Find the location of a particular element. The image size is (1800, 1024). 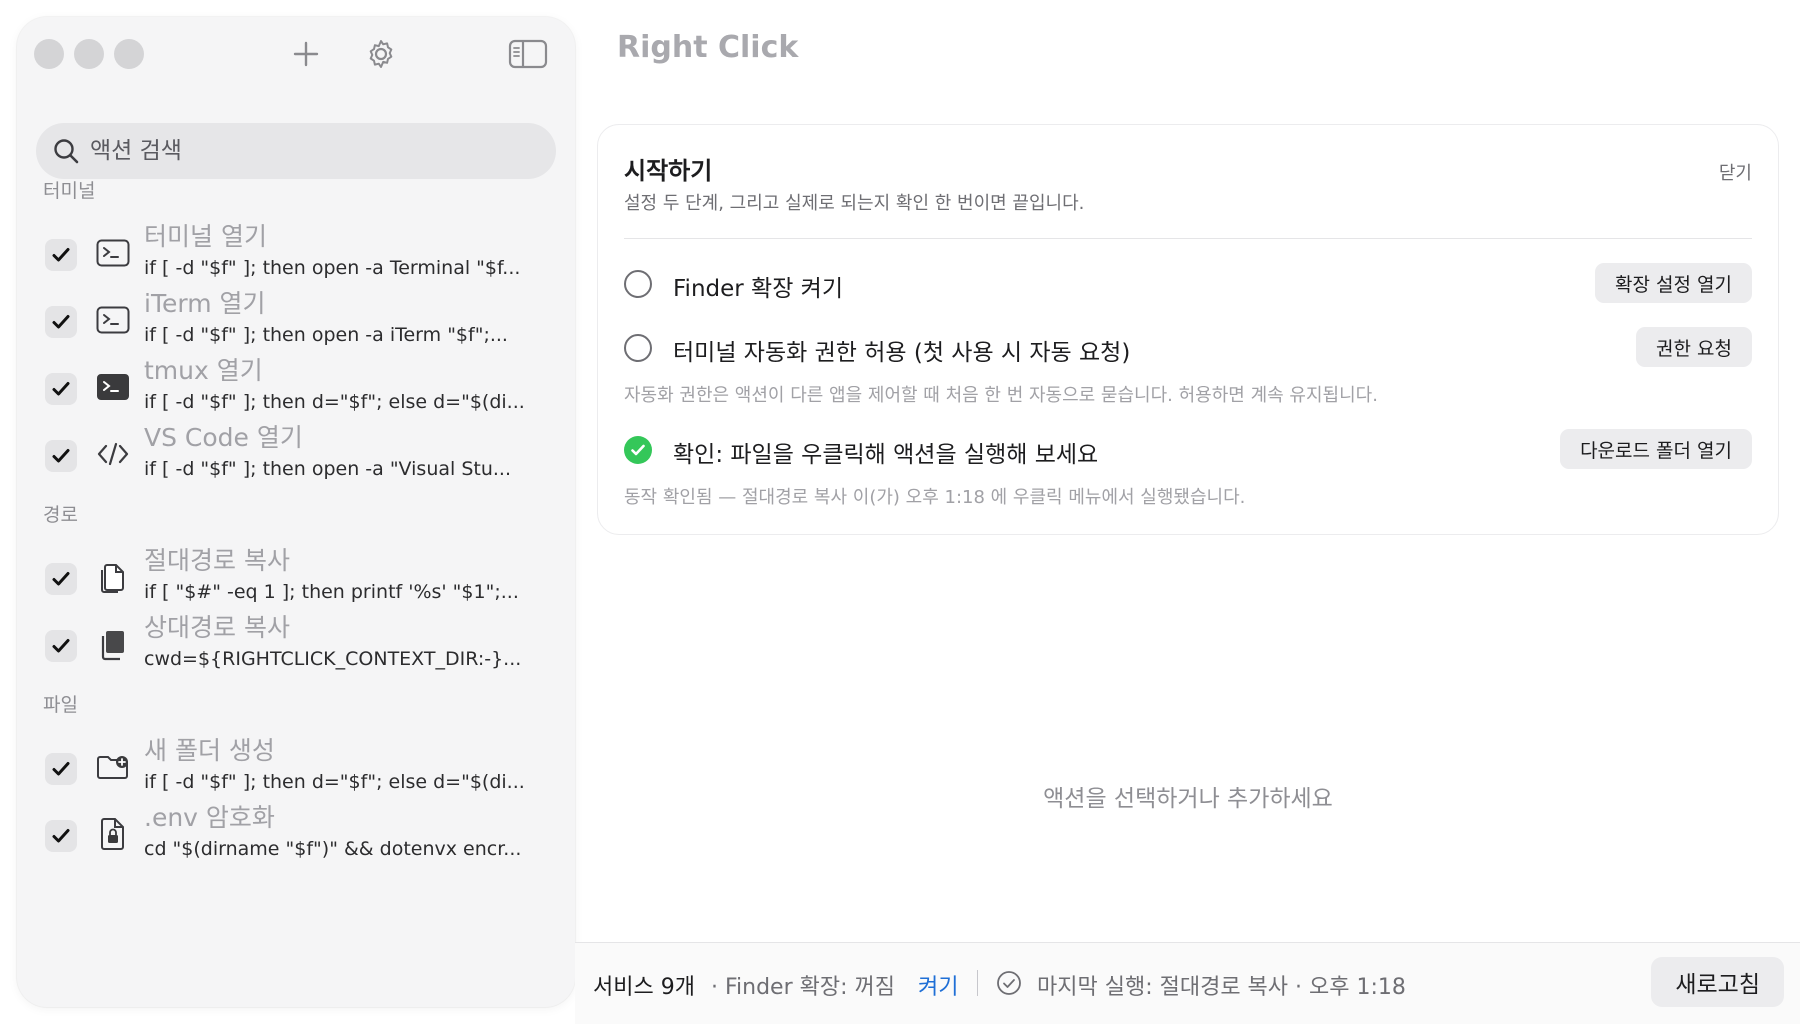

step-label: 확인: 파일을 우클릭해 액션을 실행해 보세요 is located at coordinates (886, 455).